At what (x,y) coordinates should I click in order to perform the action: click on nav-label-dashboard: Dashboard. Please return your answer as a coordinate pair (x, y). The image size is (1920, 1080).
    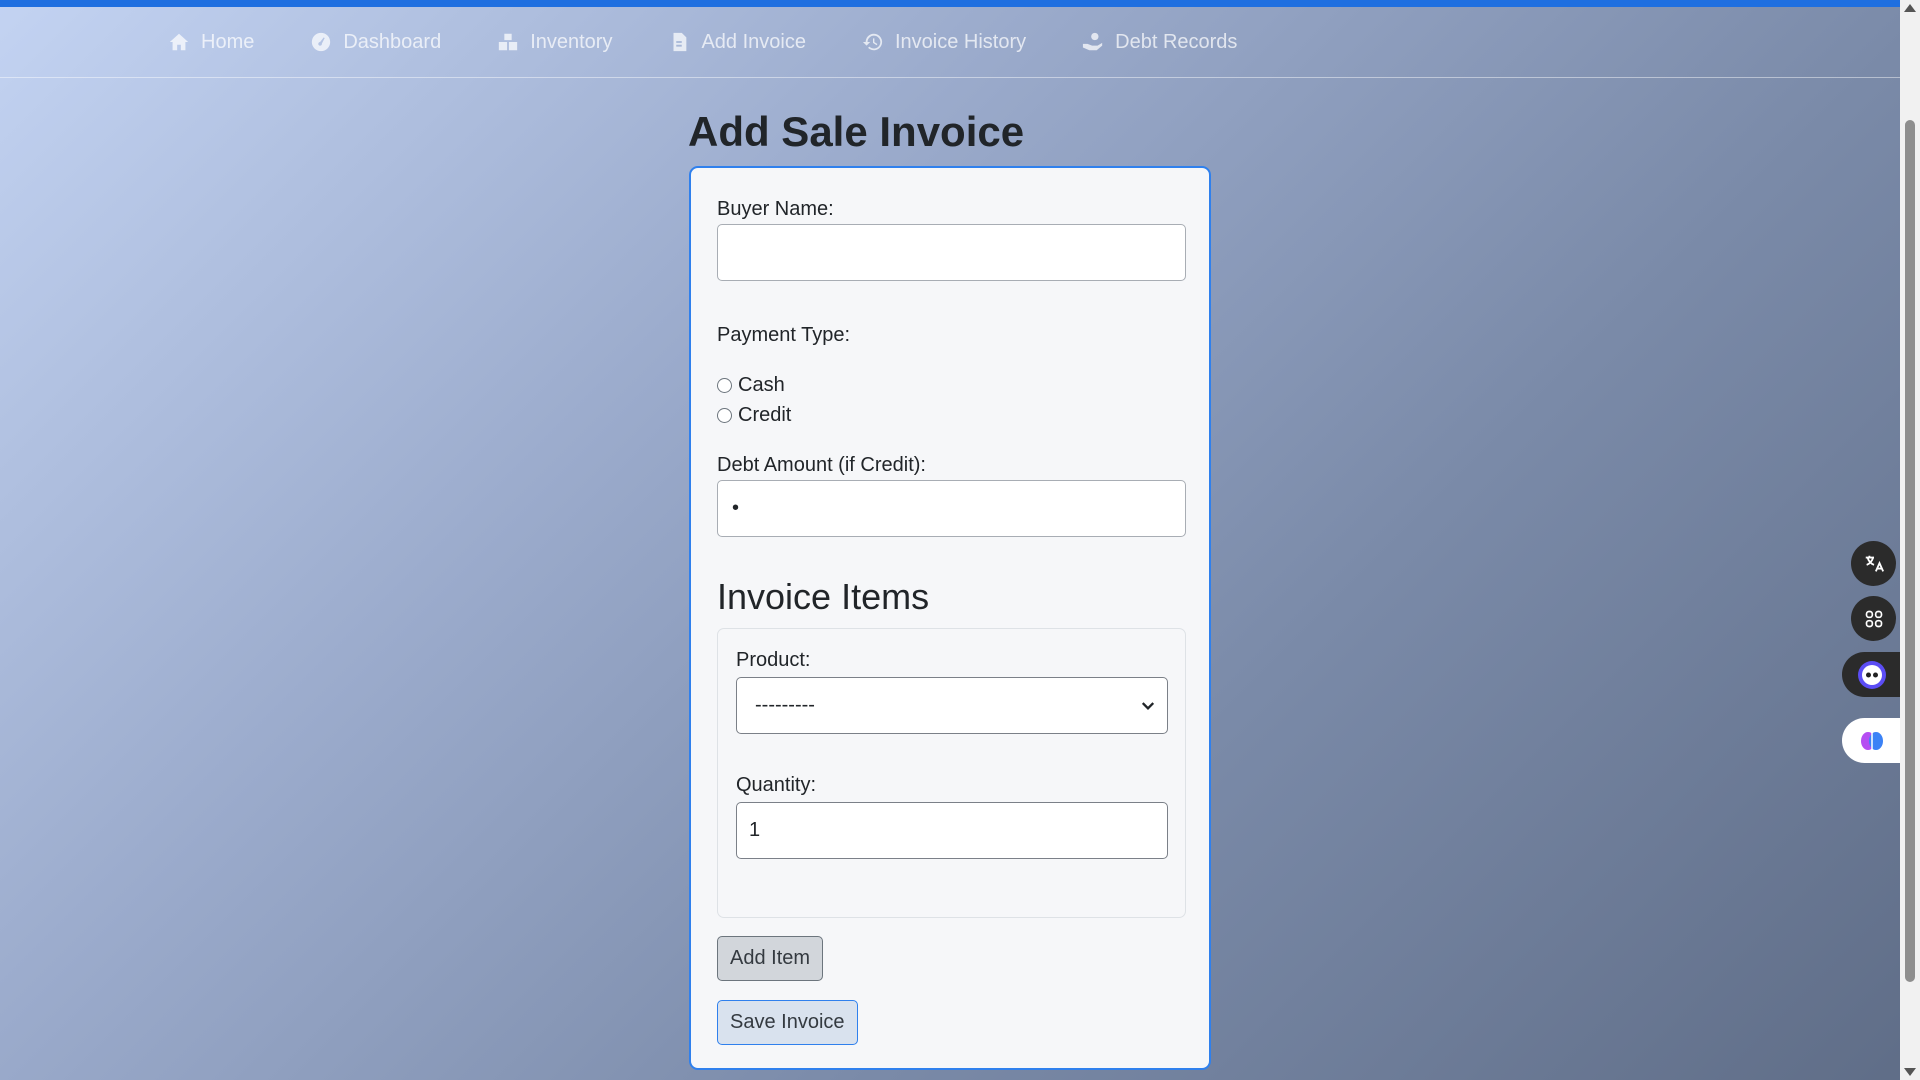
    Looking at the image, I should click on (392, 41).